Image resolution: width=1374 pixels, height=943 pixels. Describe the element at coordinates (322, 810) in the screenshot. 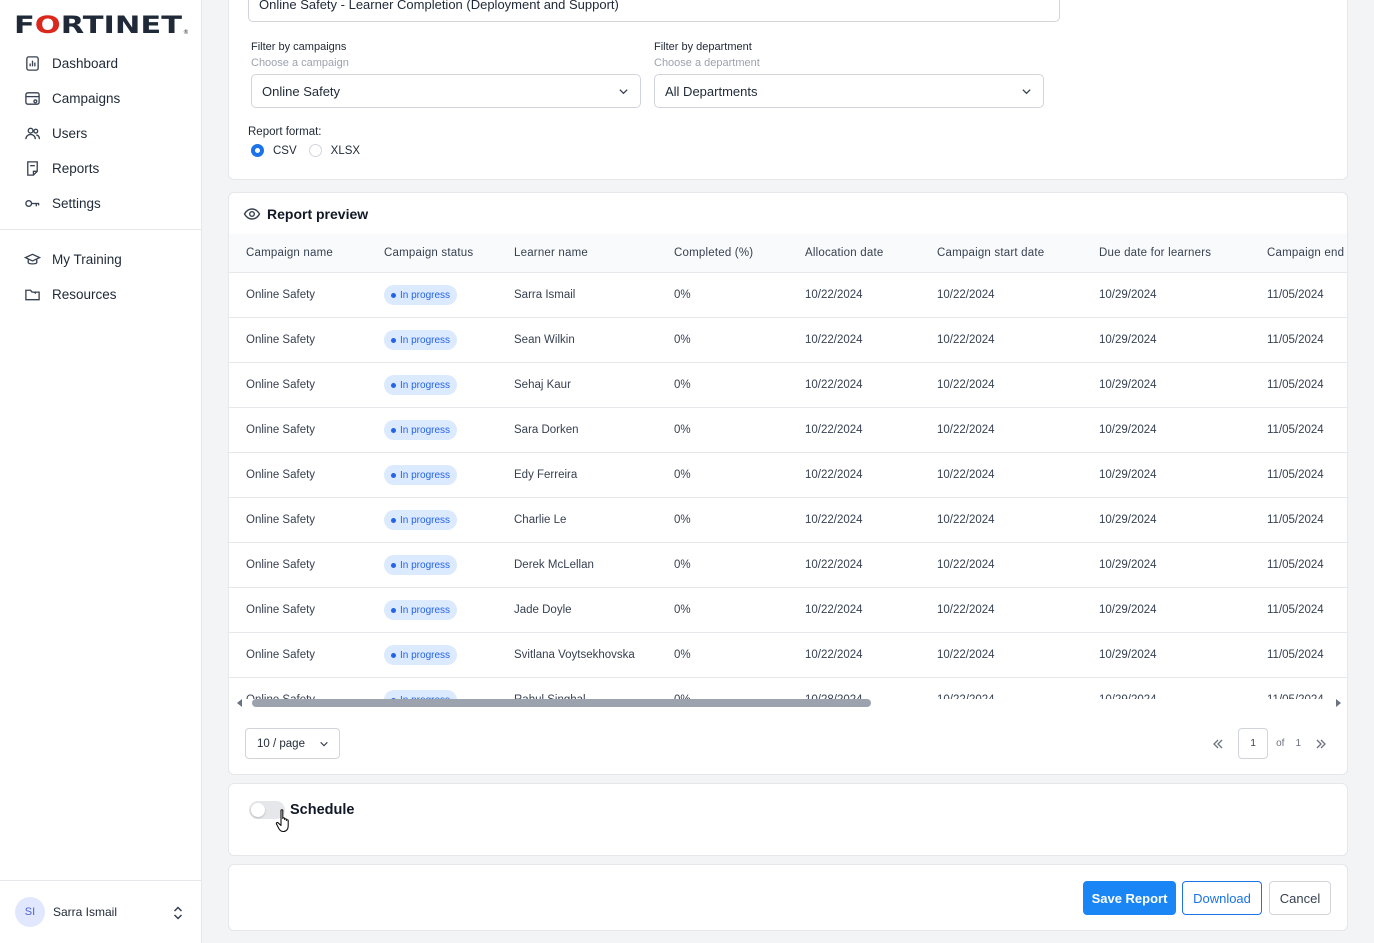

I see `schedule-label: Schedule` at that location.